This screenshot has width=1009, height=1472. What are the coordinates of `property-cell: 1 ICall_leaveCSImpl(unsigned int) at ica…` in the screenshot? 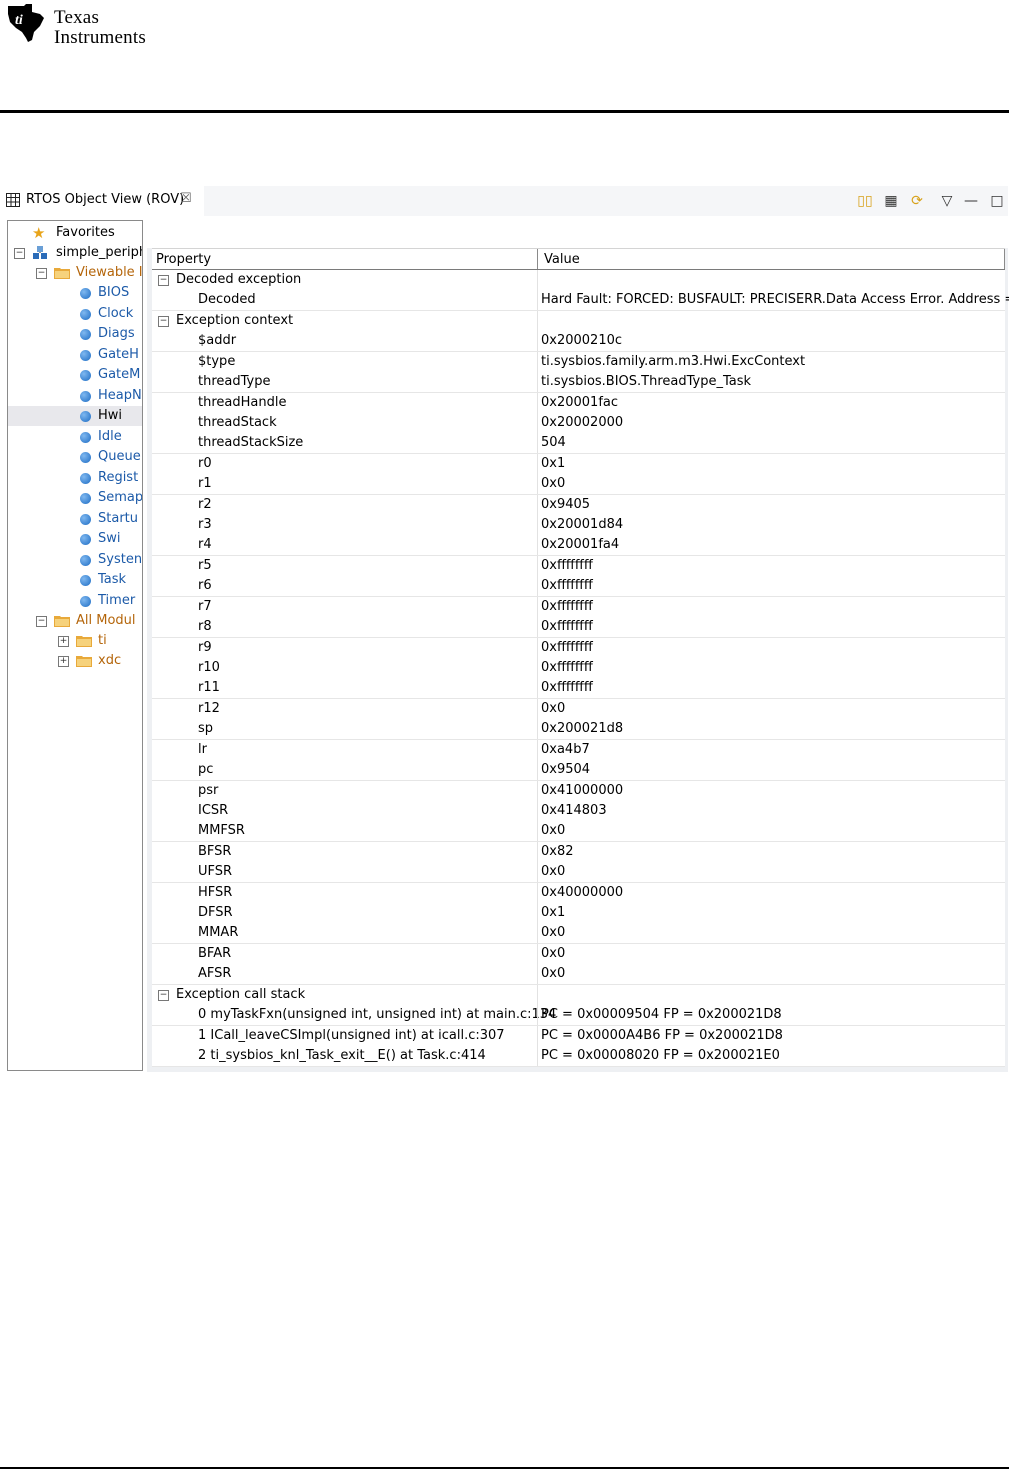 It's located at (351, 1035).